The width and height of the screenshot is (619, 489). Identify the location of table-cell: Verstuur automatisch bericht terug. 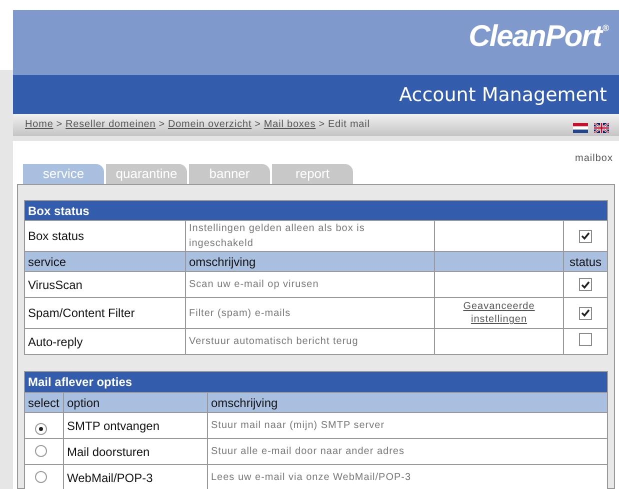
(310, 341).